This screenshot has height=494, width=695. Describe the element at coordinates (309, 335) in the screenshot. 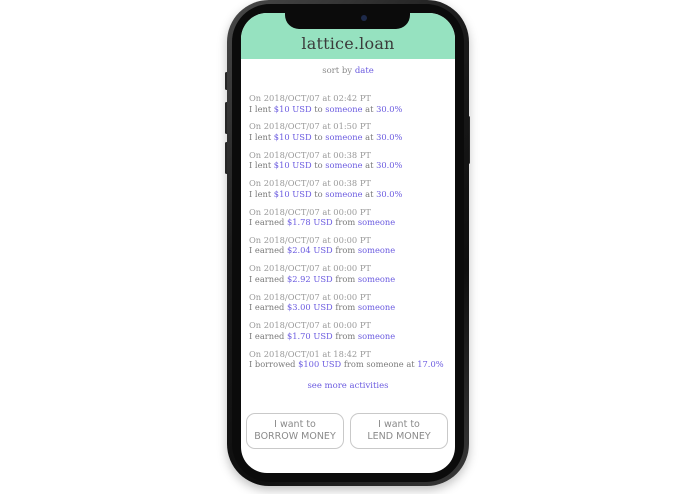

I see `activity-amount: $1.70 USD` at that location.